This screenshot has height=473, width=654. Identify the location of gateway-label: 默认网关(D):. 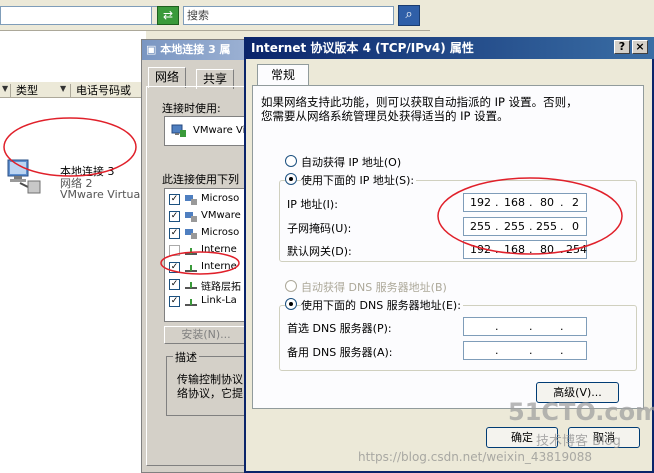
(319, 251).